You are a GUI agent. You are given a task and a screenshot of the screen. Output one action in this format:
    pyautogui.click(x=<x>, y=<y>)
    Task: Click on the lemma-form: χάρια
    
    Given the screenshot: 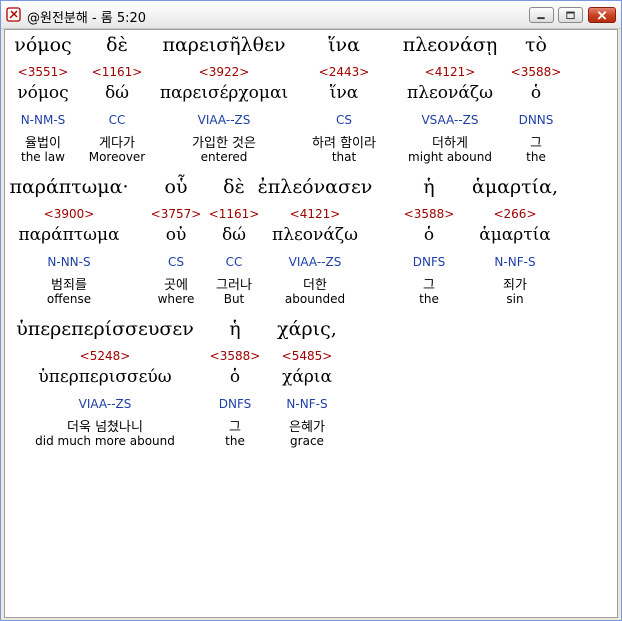 What is the action you would take?
    pyautogui.click(x=307, y=377)
    